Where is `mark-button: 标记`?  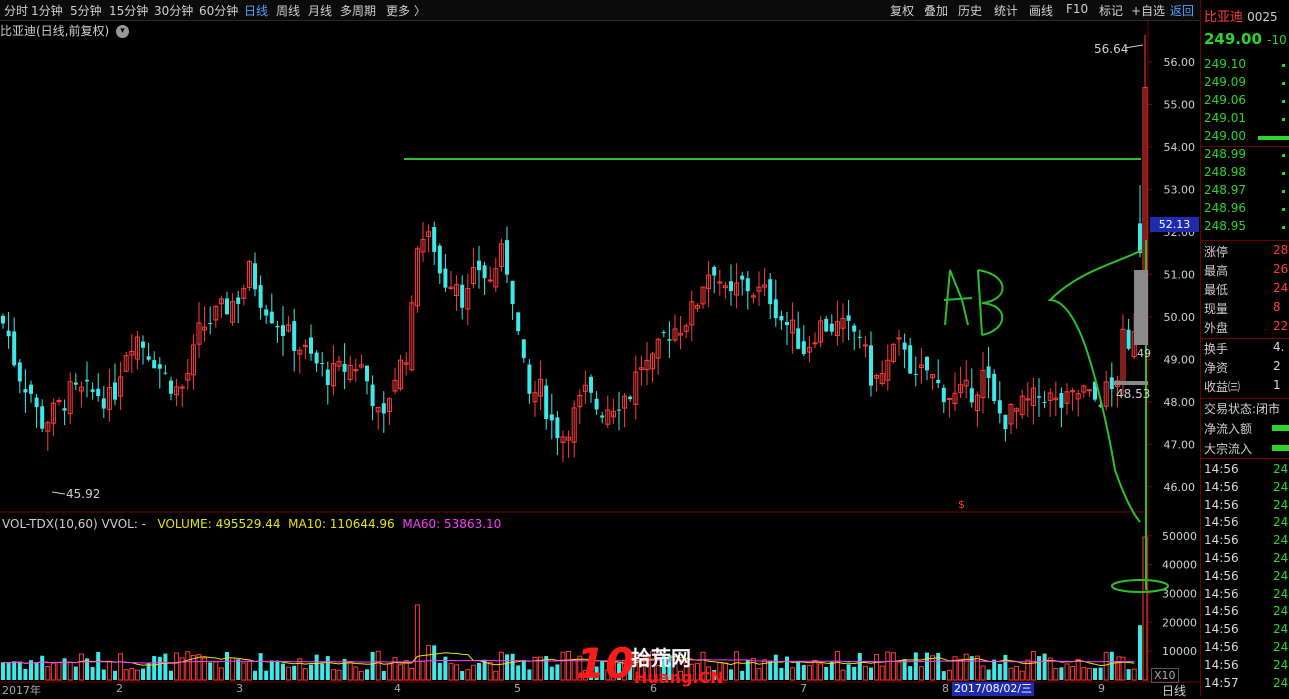
mark-button: 标记 is located at coordinates (1111, 10).